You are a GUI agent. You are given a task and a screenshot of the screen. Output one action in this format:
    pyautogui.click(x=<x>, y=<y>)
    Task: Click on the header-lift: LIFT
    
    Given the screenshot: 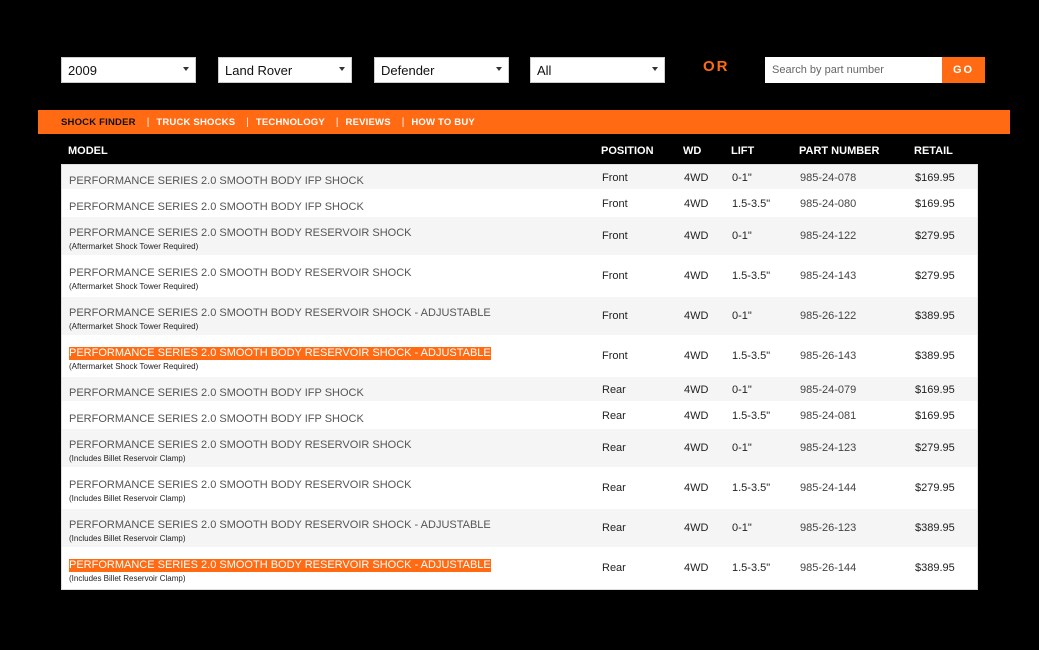 What is the action you would take?
    pyautogui.click(x=743, y=151)
    